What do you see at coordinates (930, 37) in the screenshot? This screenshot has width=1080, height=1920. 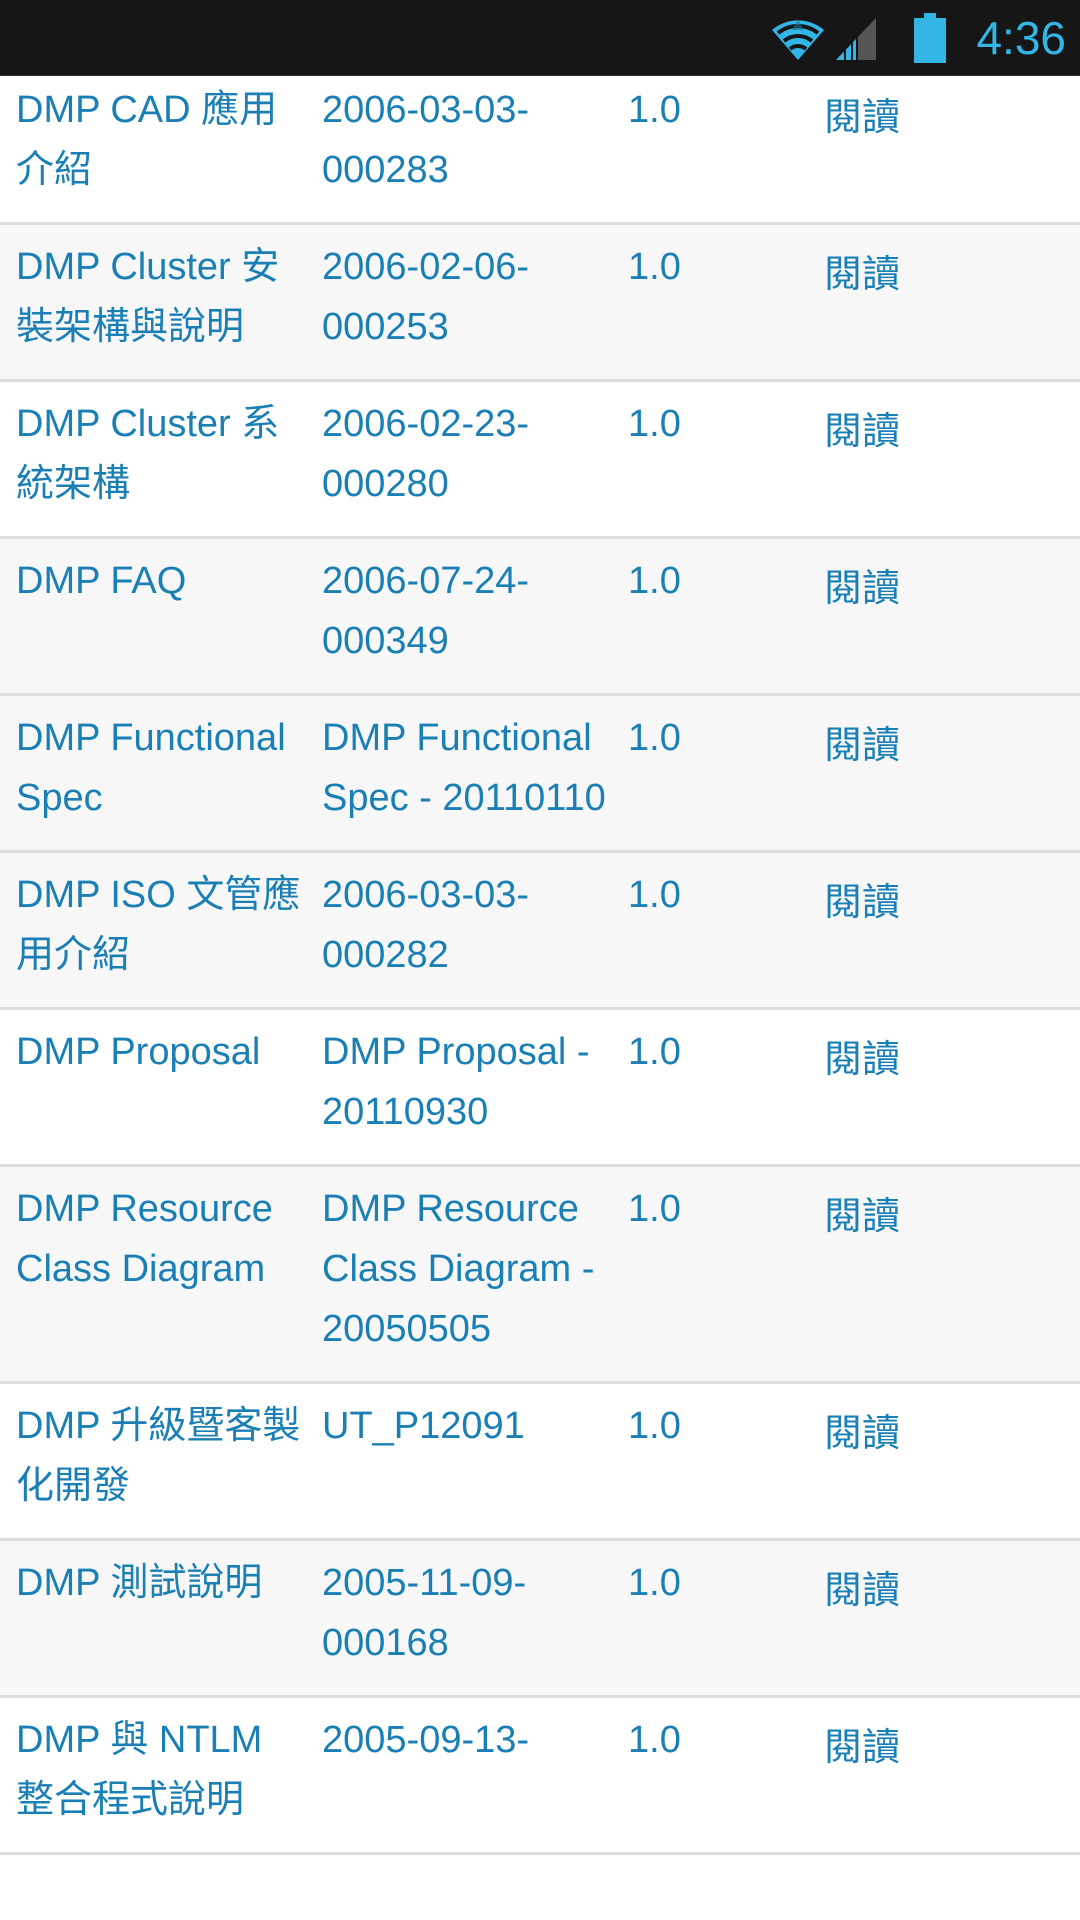 I see `battery-icon` at bounding box center [930, 37].